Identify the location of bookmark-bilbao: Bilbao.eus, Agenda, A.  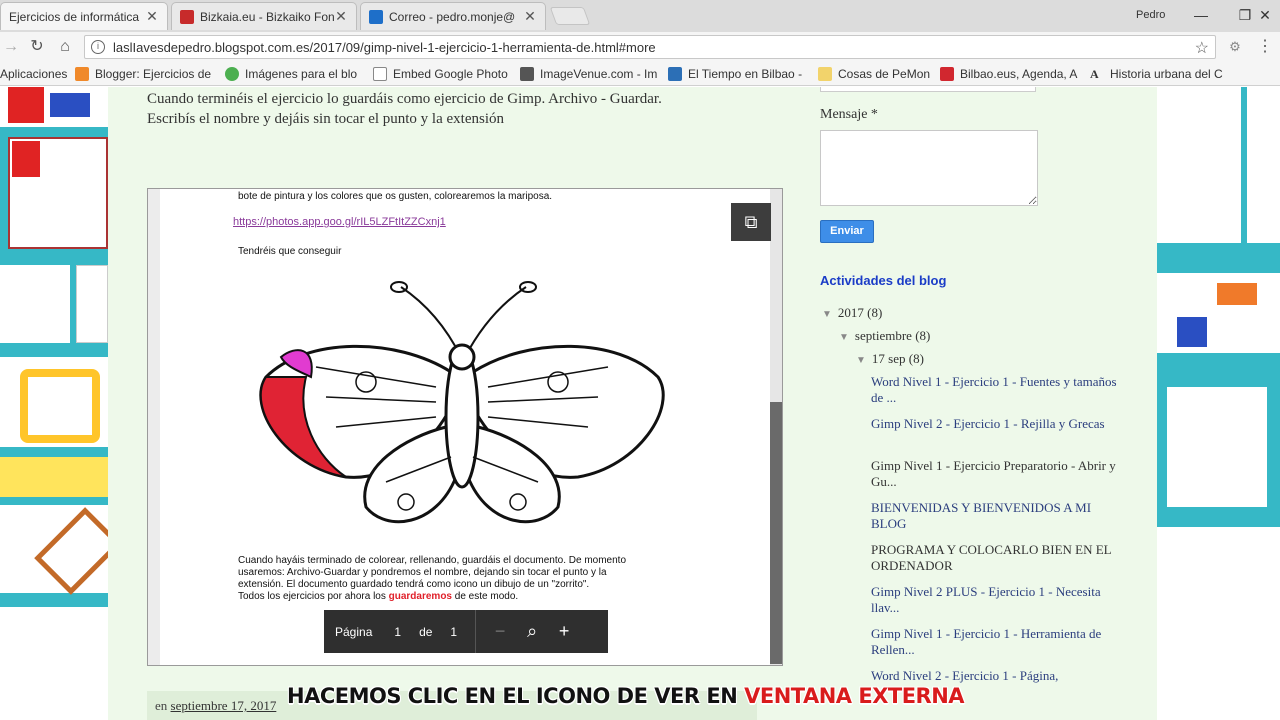
(1008, 74).